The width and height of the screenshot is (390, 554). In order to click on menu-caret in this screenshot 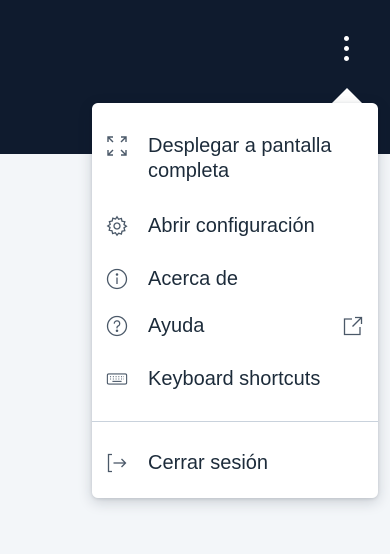, I will do `click(347, 96)`.